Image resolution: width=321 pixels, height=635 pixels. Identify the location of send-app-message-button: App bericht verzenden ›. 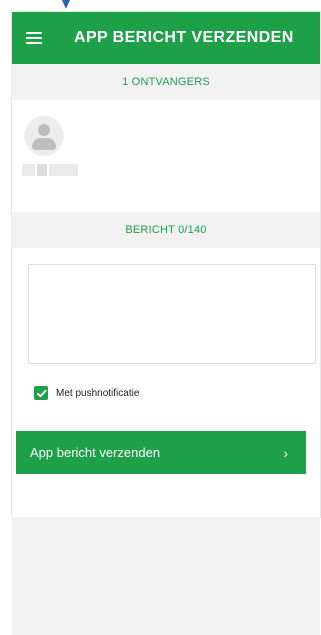
(161, 452).